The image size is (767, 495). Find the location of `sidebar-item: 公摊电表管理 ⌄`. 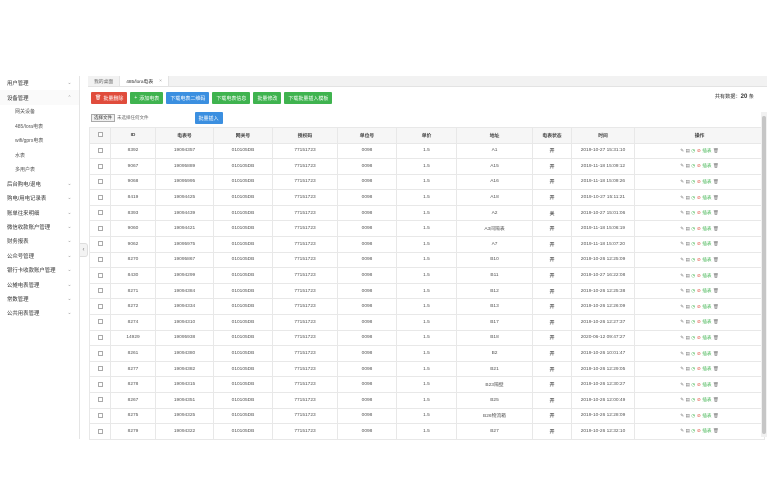

sidebar-item: 公摊电表管理 ⌄ is located at coordinates (39, 284).